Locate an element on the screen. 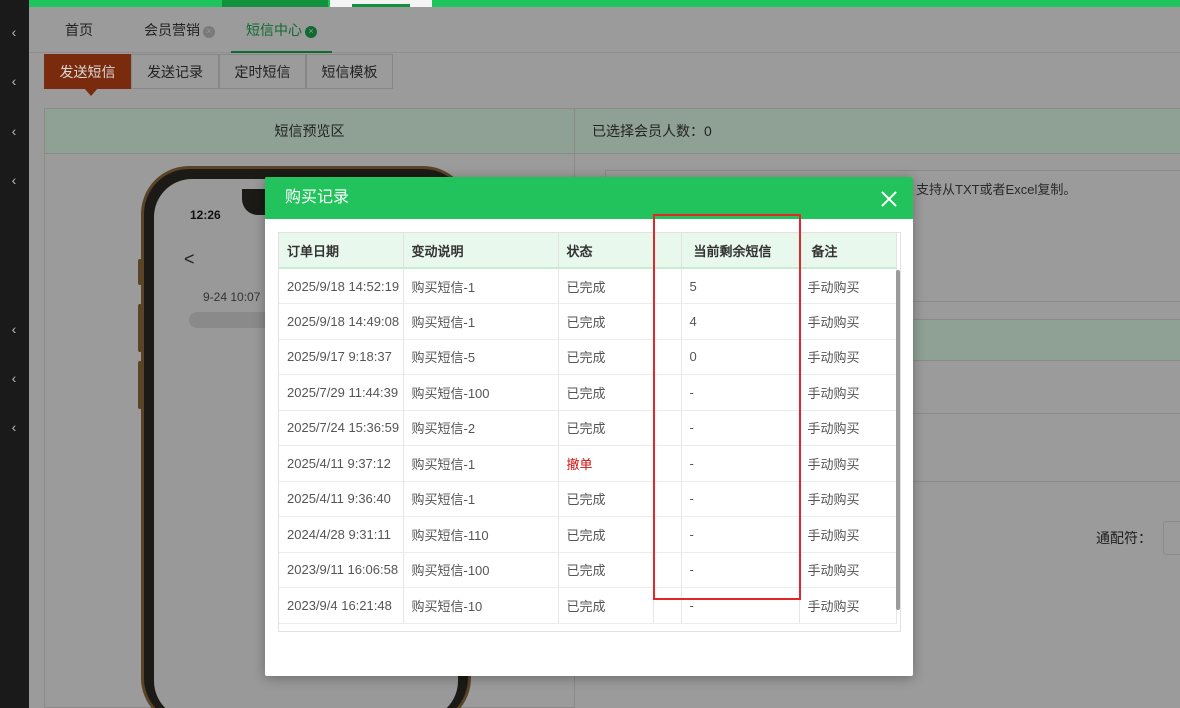 The width and height of the screenshot is (1180, 708). tab-home: 首页 is located at coordinates (79, 30).